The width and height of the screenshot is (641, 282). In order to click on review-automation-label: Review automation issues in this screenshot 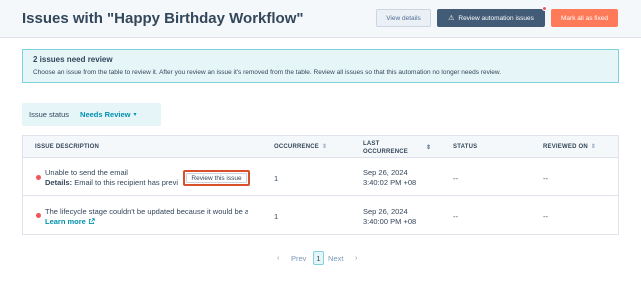, I will do `click(496, 18)`.